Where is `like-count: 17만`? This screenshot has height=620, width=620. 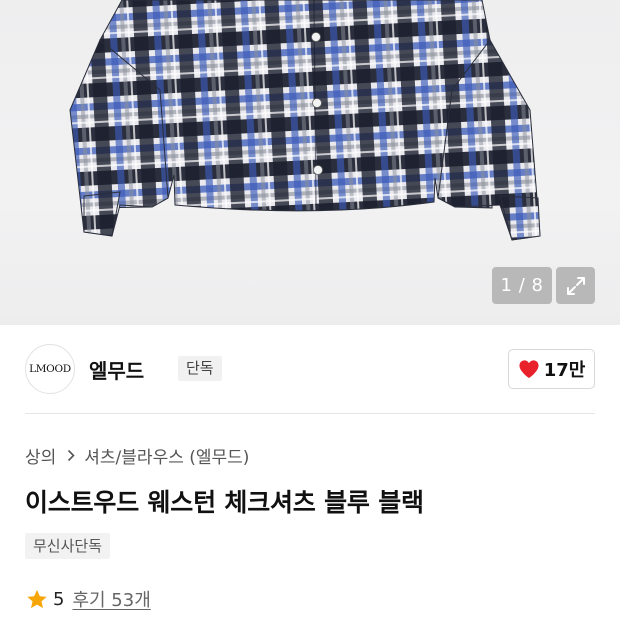 like-count: 17만 is located at coordinates (564, 370).